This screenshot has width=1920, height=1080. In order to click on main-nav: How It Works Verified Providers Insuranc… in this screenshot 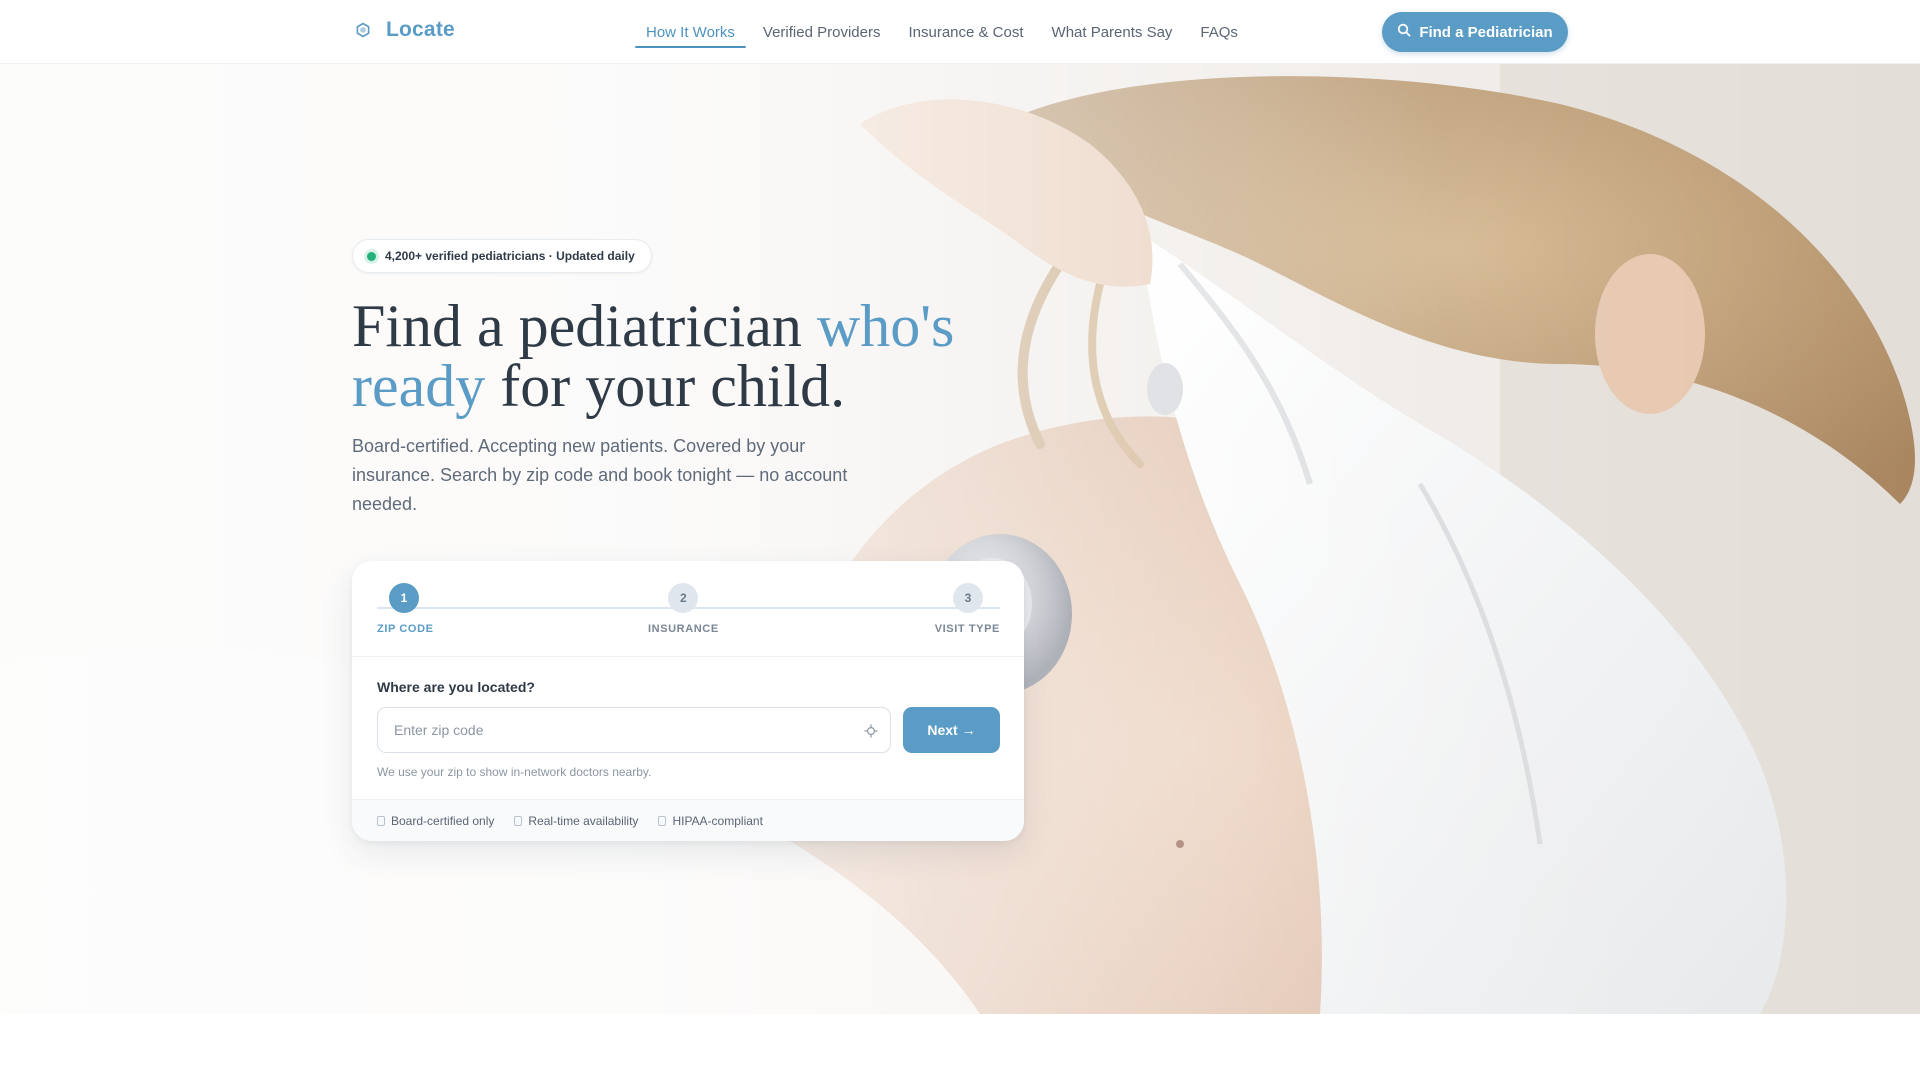, I will do `click(942, 32)`.